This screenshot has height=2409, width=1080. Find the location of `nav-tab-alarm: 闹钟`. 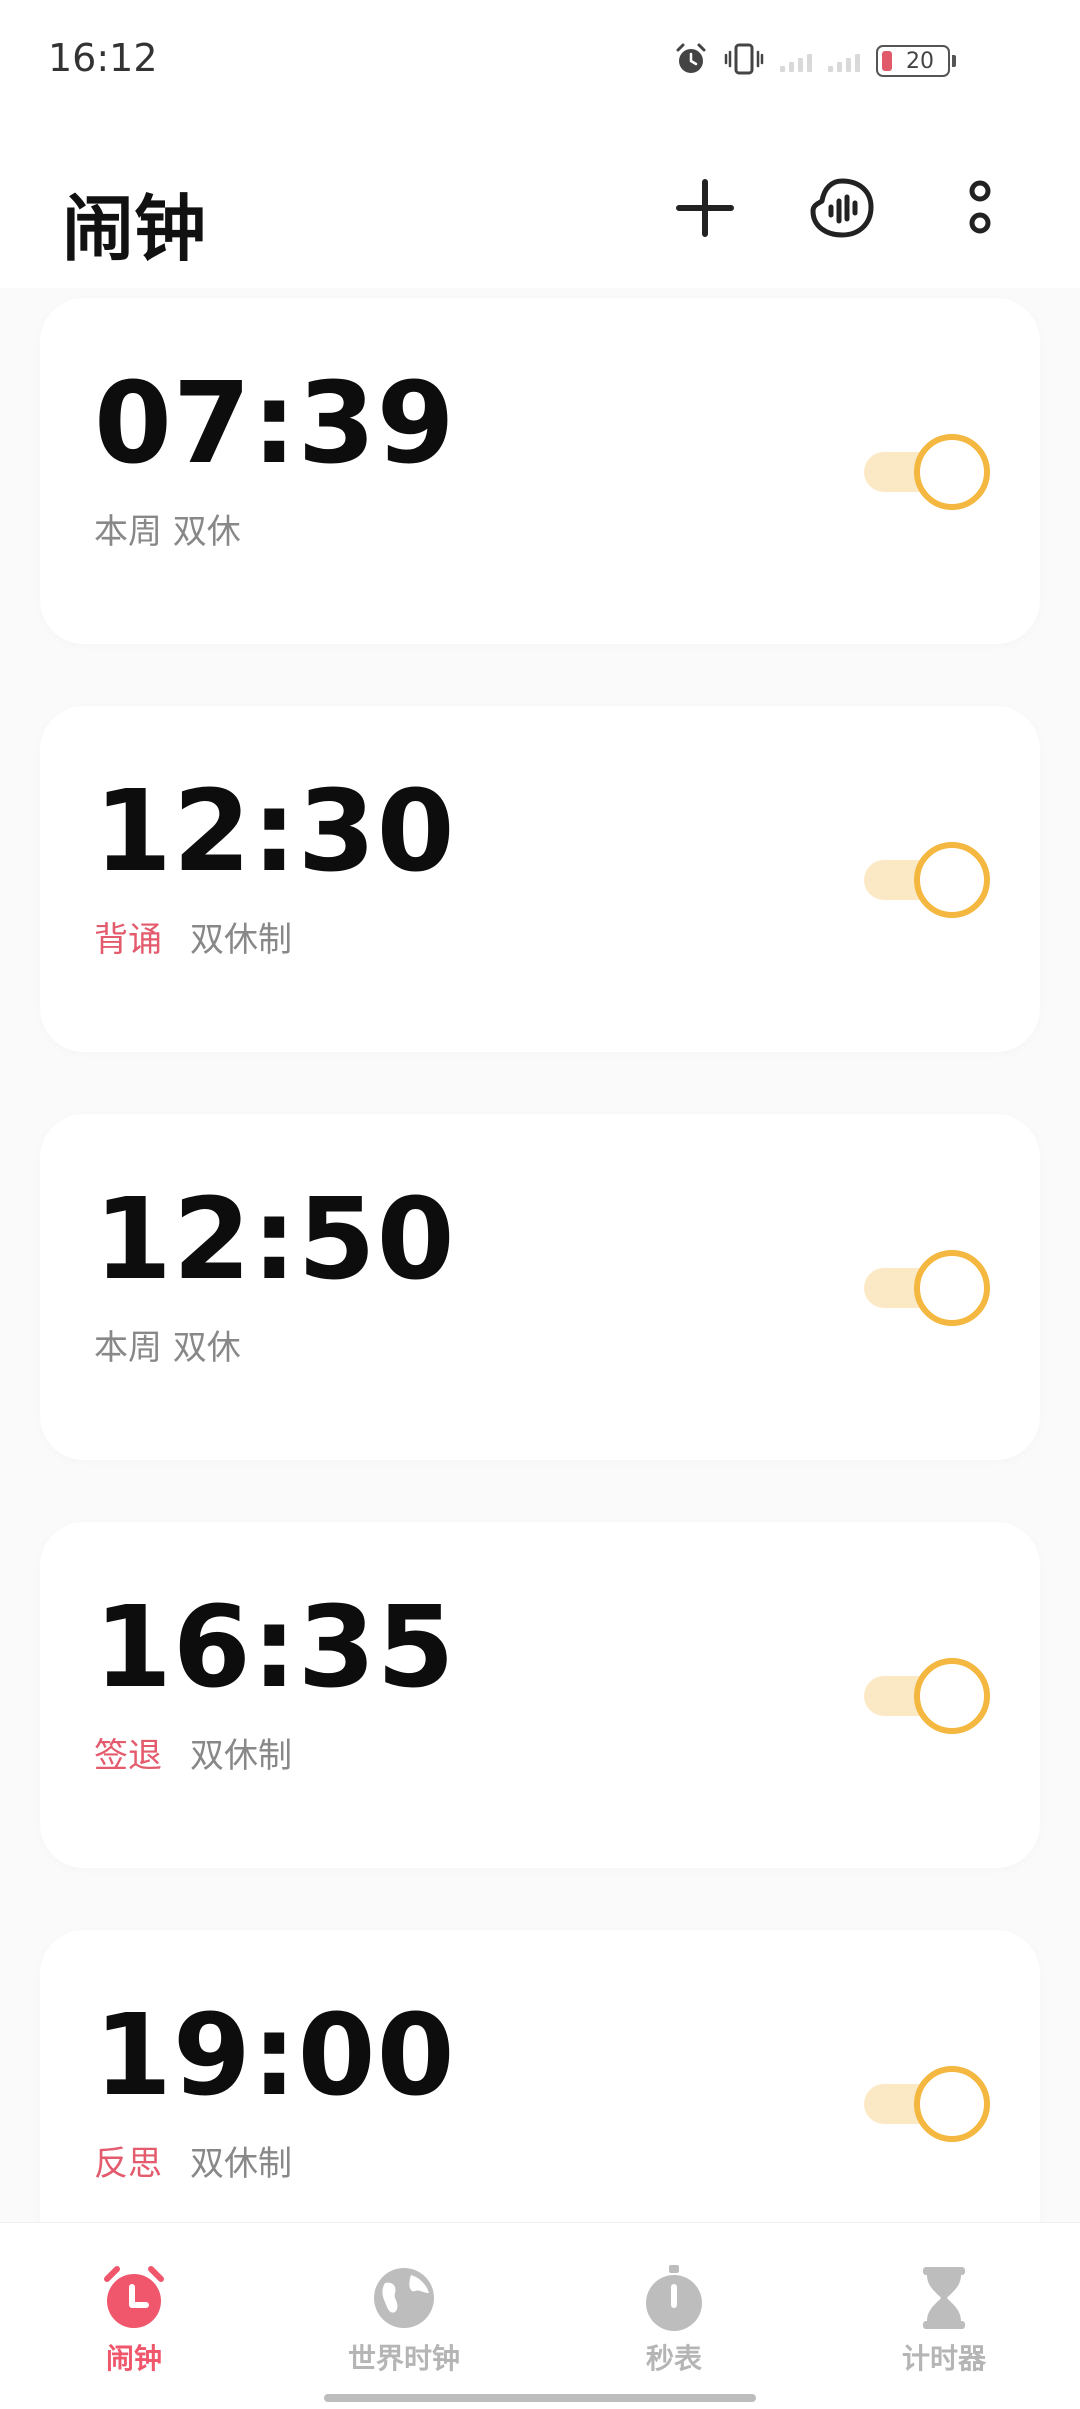

nav-tab-alarm: 闹钟 is located at coordinates (134, 2320).